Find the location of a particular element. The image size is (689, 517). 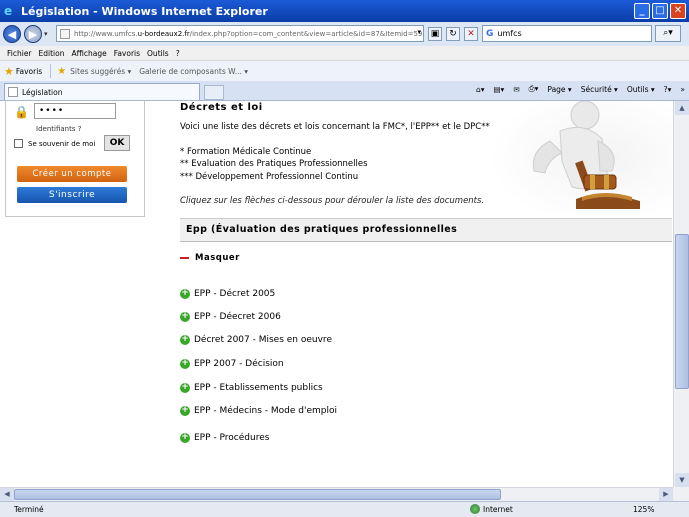

print-icon: ⎙▾ is located at coordinates (534, 89).